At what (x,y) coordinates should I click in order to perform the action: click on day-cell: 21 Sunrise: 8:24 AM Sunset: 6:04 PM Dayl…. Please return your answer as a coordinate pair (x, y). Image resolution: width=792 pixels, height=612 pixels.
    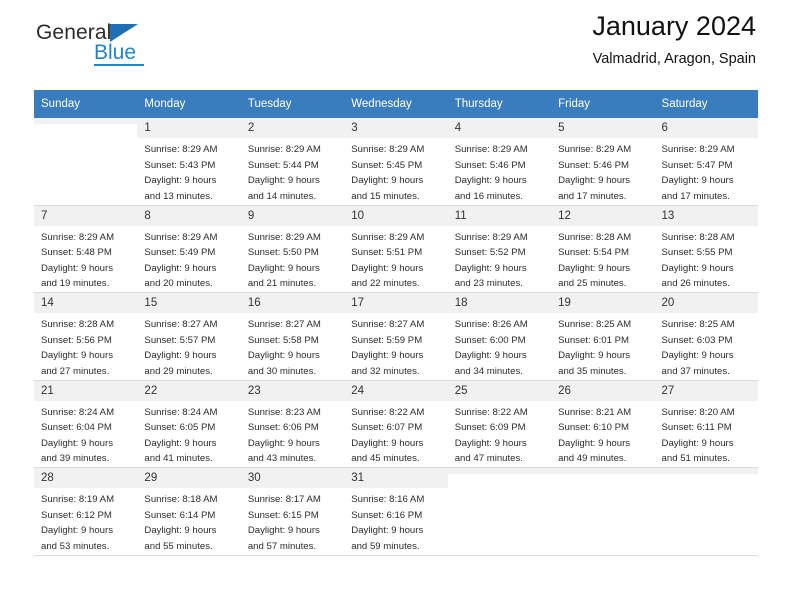
    Looking at the image, I should click on (86, 424).